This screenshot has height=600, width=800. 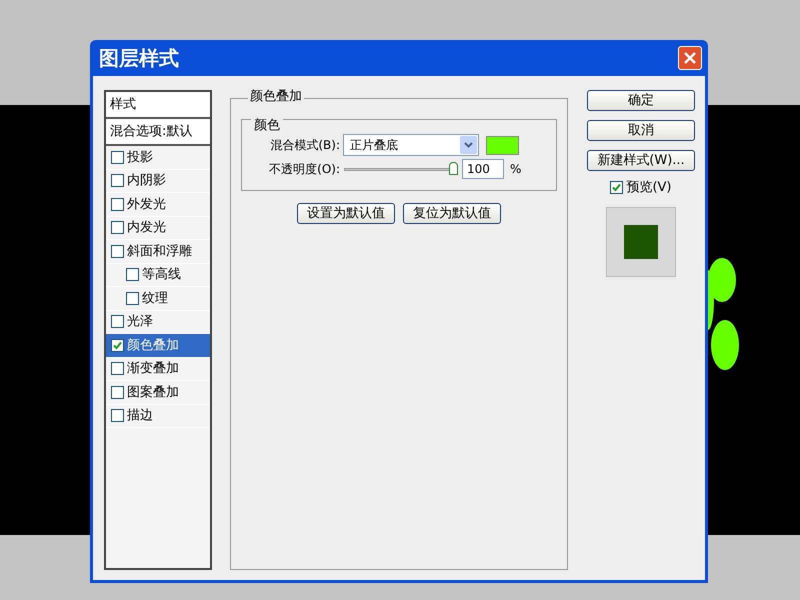 What do you see at coordinates (516, 169) in the screenshot?
I see `unit-label: %` at bounding box center [516, 169].